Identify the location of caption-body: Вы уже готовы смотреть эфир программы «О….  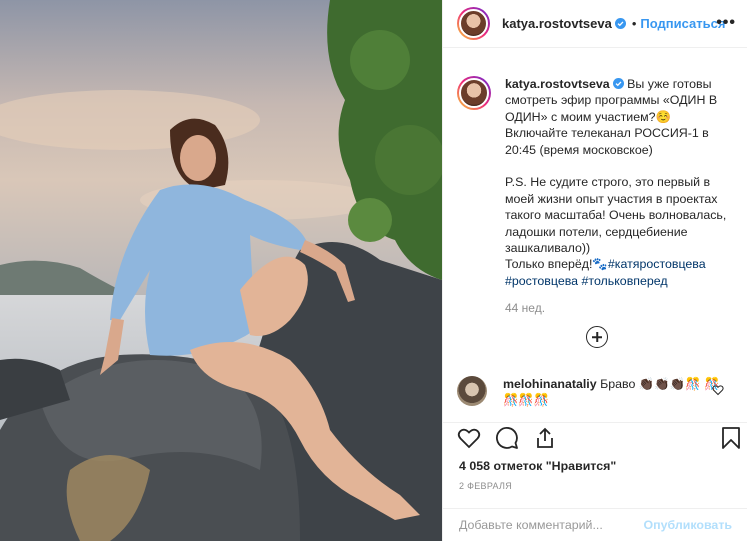
(616, 174).